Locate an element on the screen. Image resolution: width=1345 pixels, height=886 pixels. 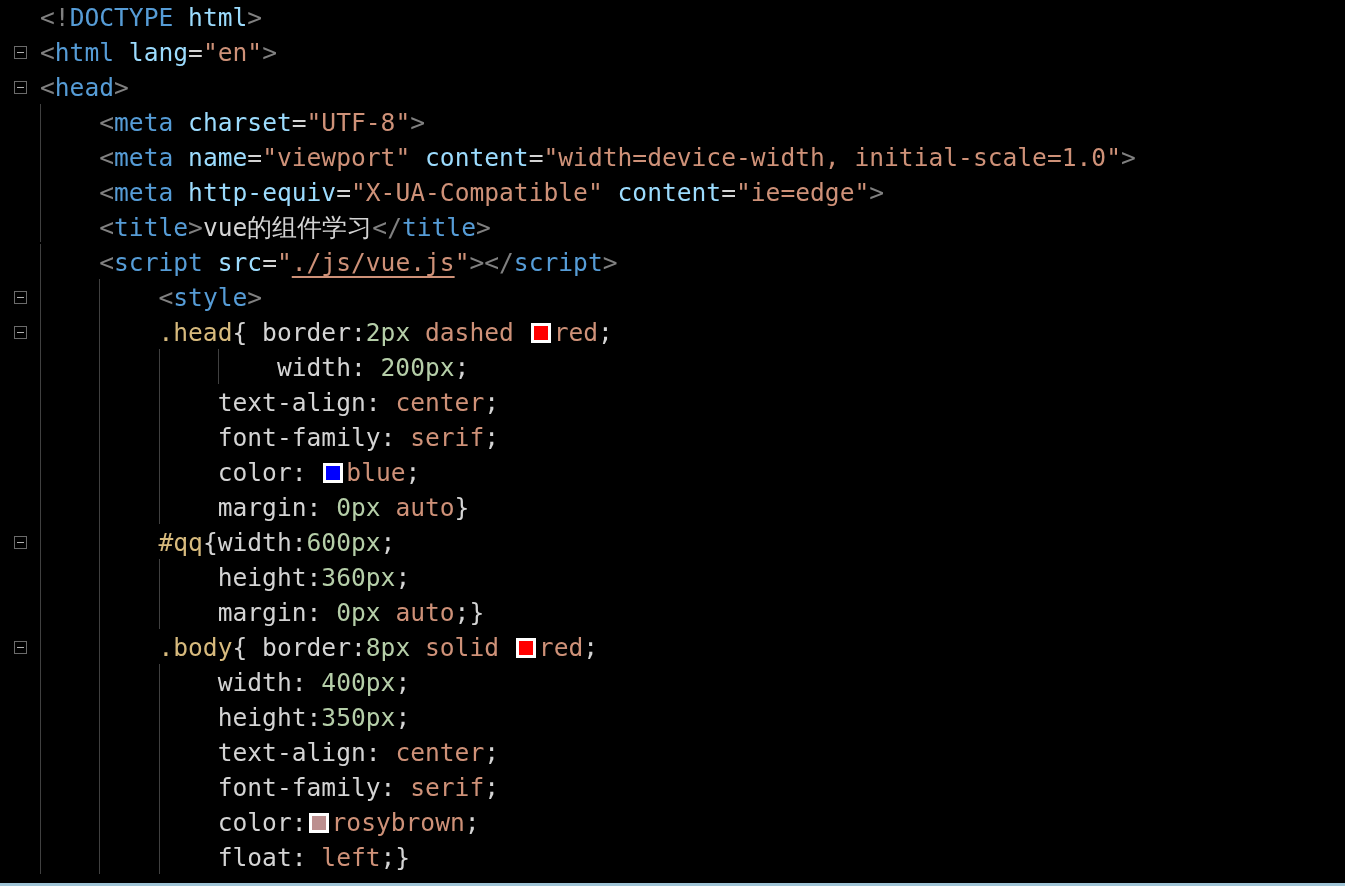
code-token: 600px is located at coordinates (343, 542).